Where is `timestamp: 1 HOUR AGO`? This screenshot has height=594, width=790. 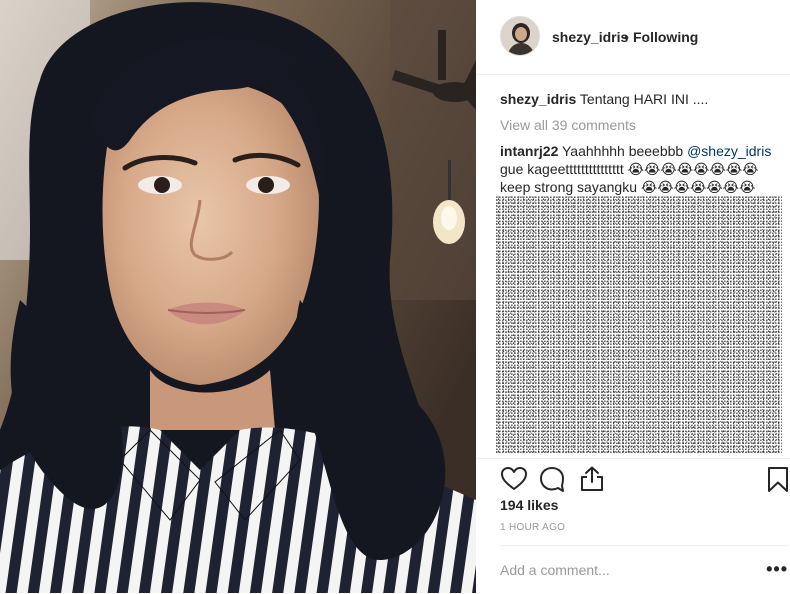
timestamp: 1 HOUR AGO is located at coordinates (532, 527).